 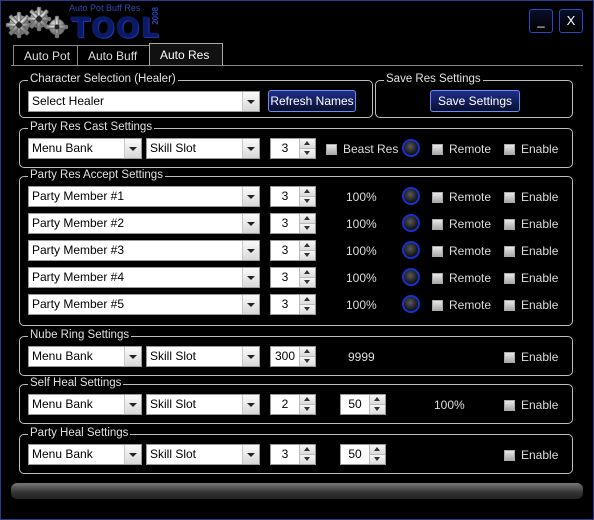 I want to click on nube-ring-legend: Nube Ring Settings, so click(x=80, y=335).